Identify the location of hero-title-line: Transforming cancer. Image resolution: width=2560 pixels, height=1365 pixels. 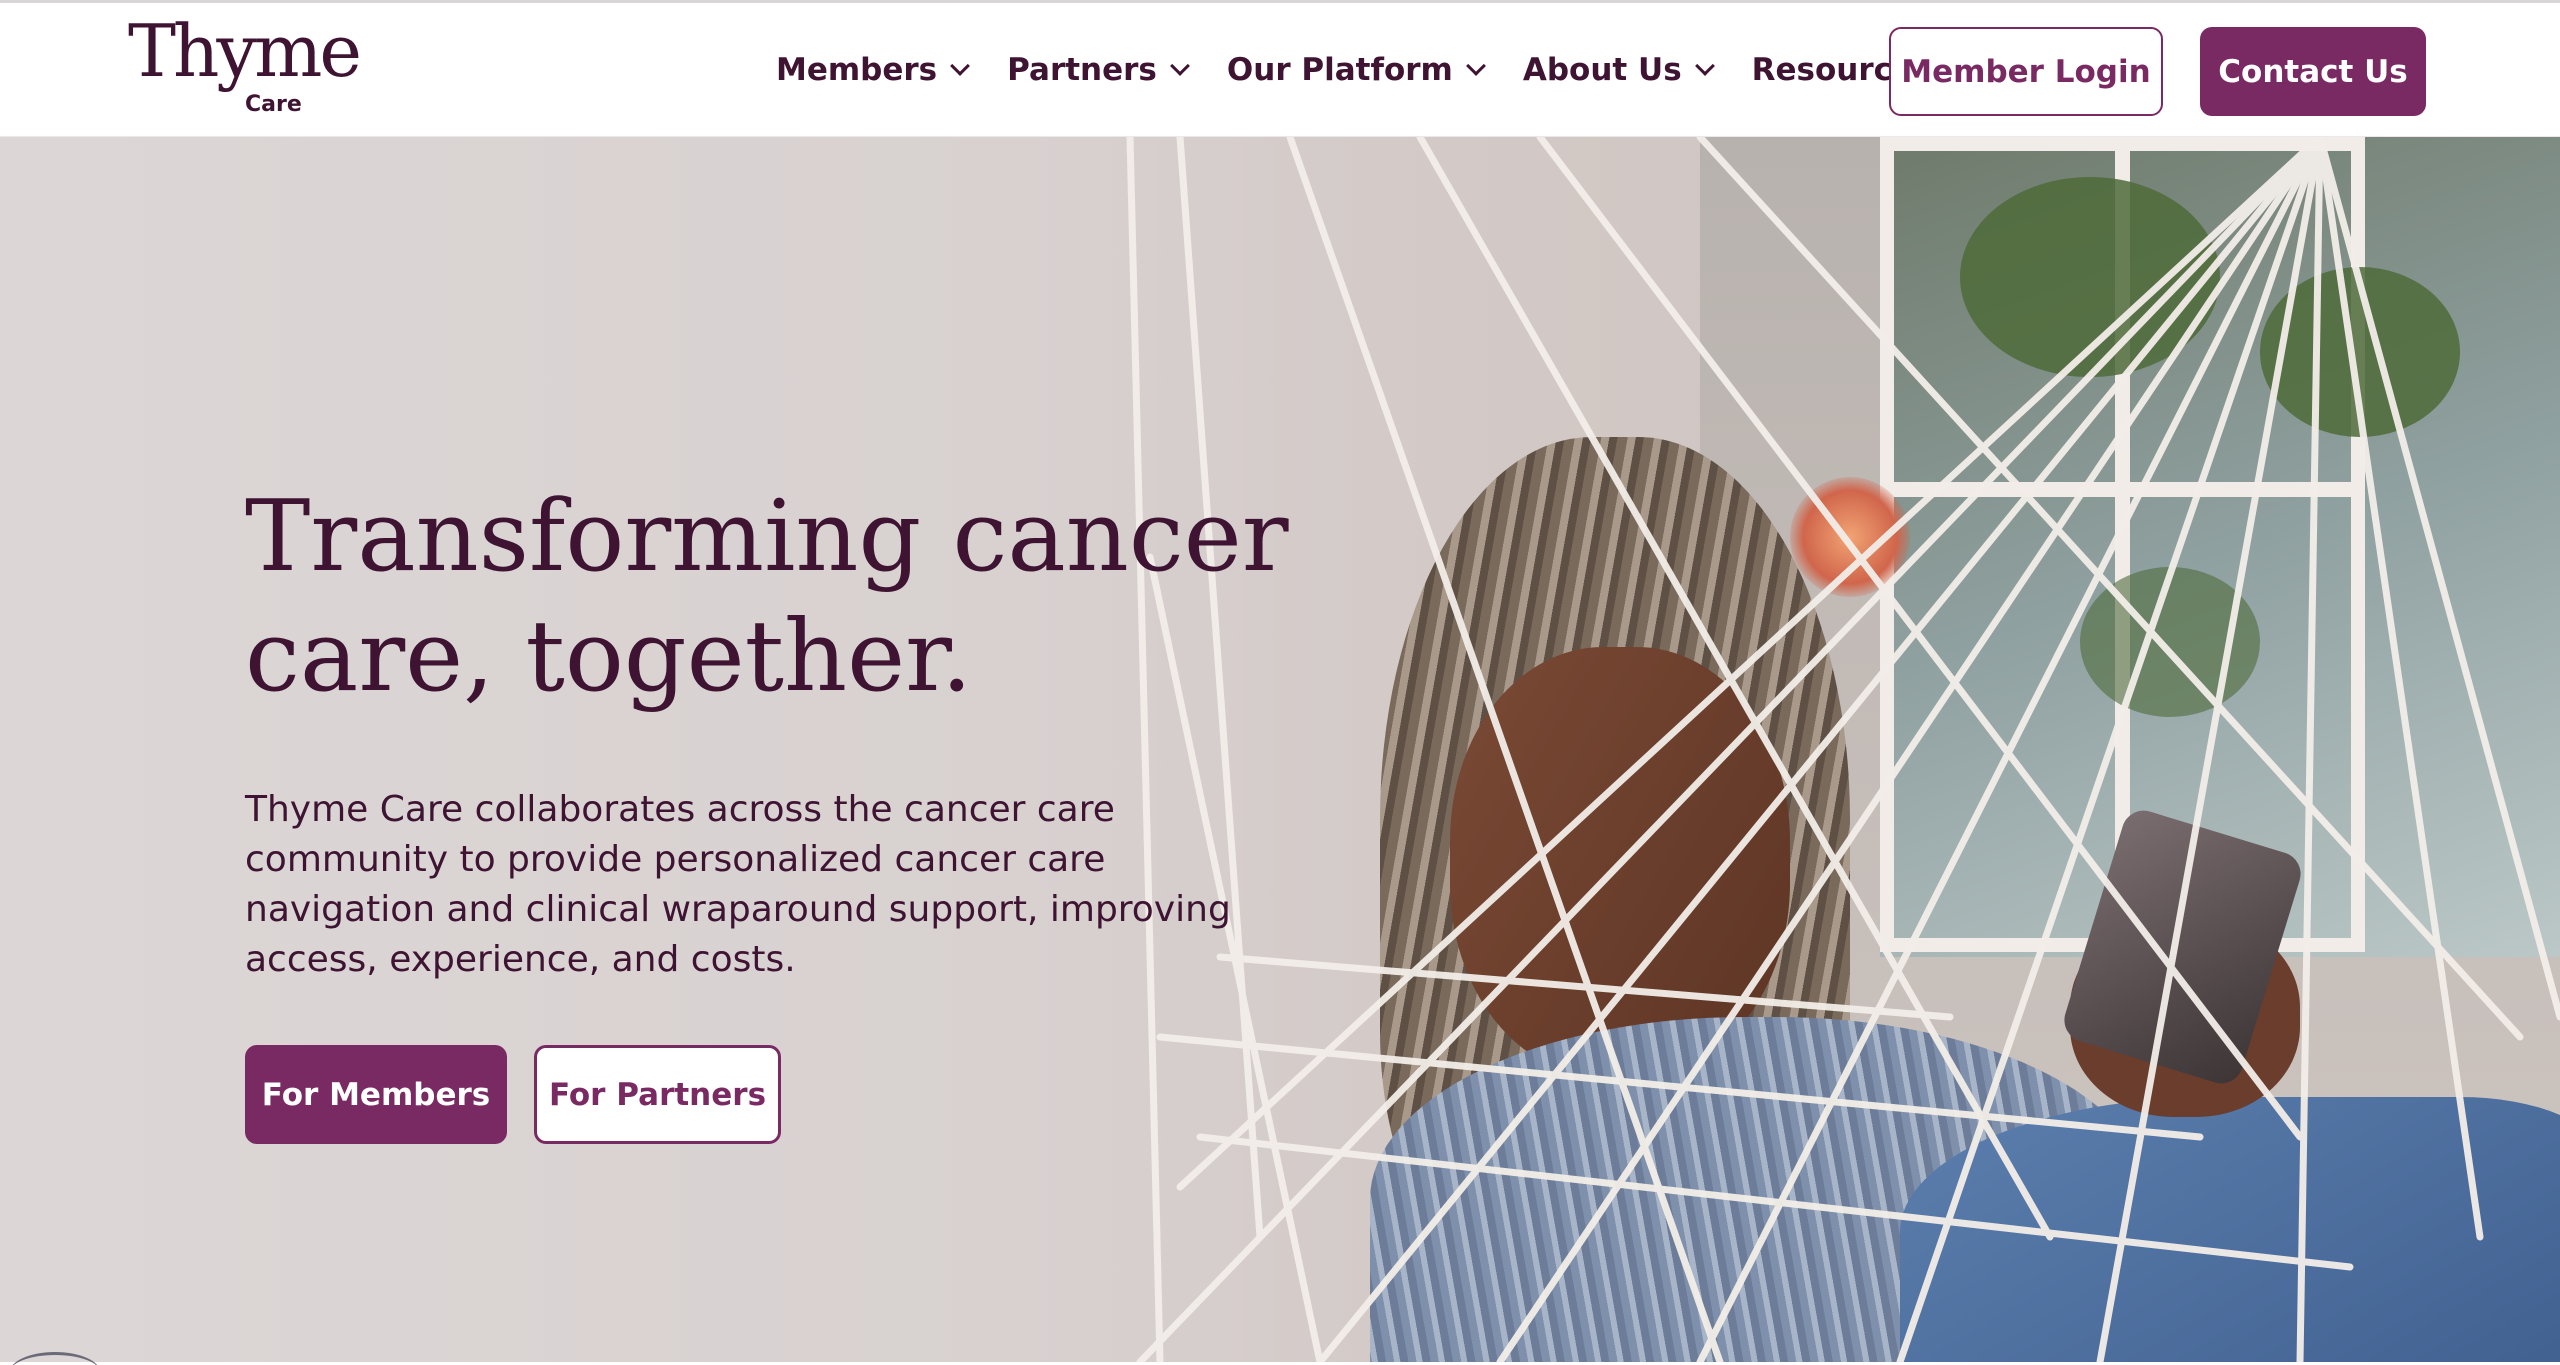
(767, 537).